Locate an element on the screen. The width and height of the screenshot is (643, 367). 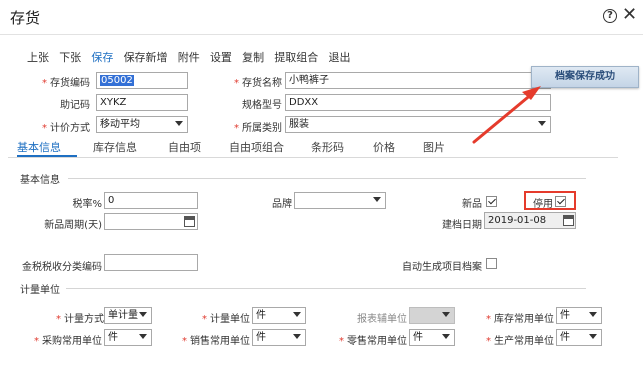
tax-input: 0 is located at coordinates (151, 200).